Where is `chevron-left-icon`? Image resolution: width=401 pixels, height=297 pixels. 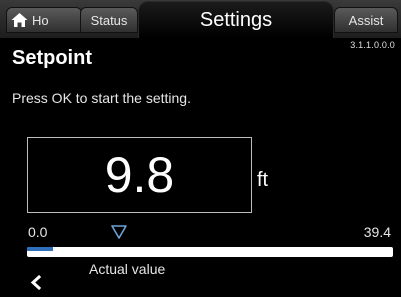 chevron-left-icon is located at coordinates (36, 282).